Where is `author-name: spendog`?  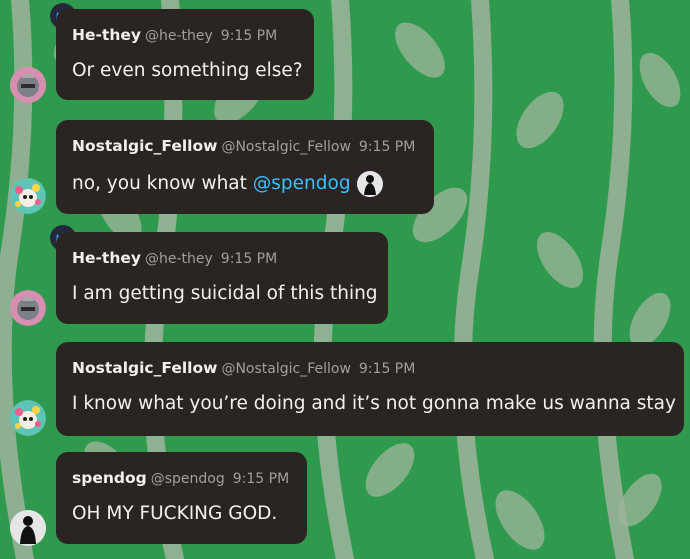 author-name: spendog is located at coordinates (109, 478).